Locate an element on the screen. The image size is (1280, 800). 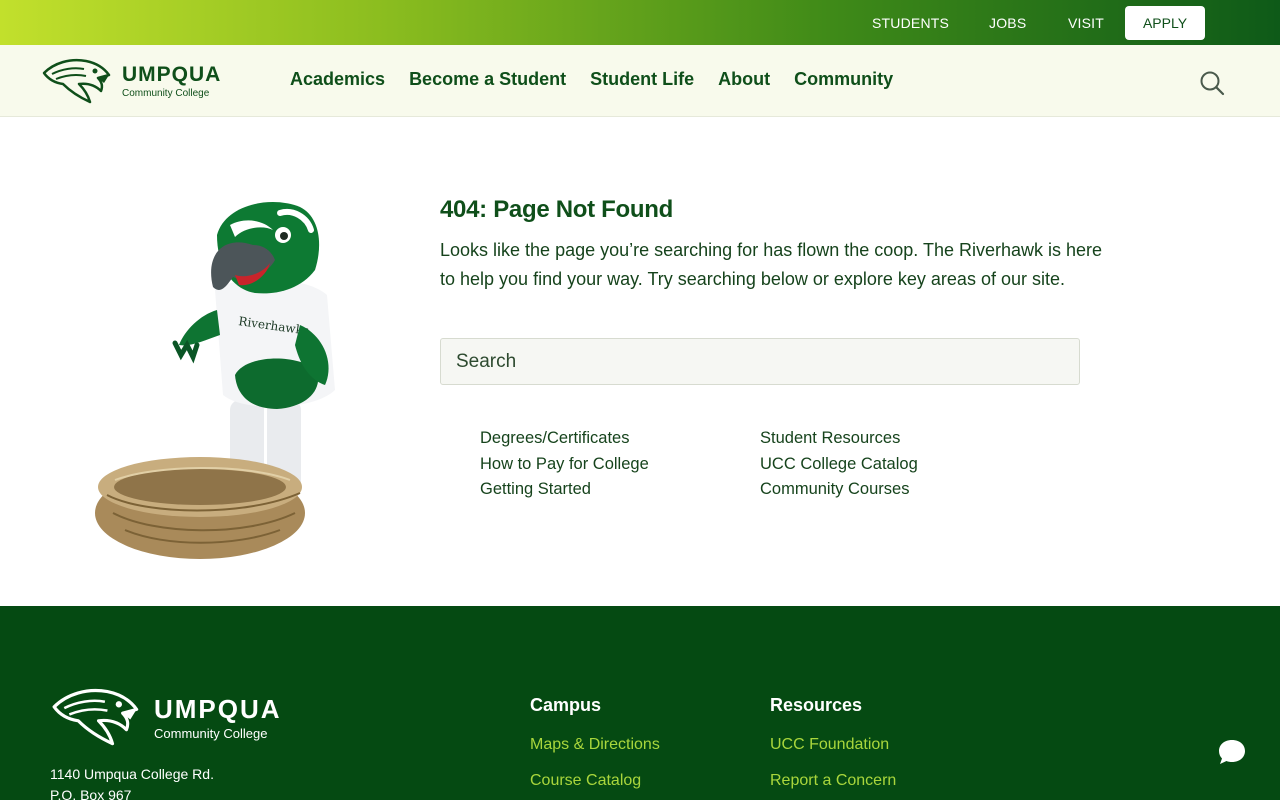
nav-student-life: Student Life is located at coordinates (642, 79).